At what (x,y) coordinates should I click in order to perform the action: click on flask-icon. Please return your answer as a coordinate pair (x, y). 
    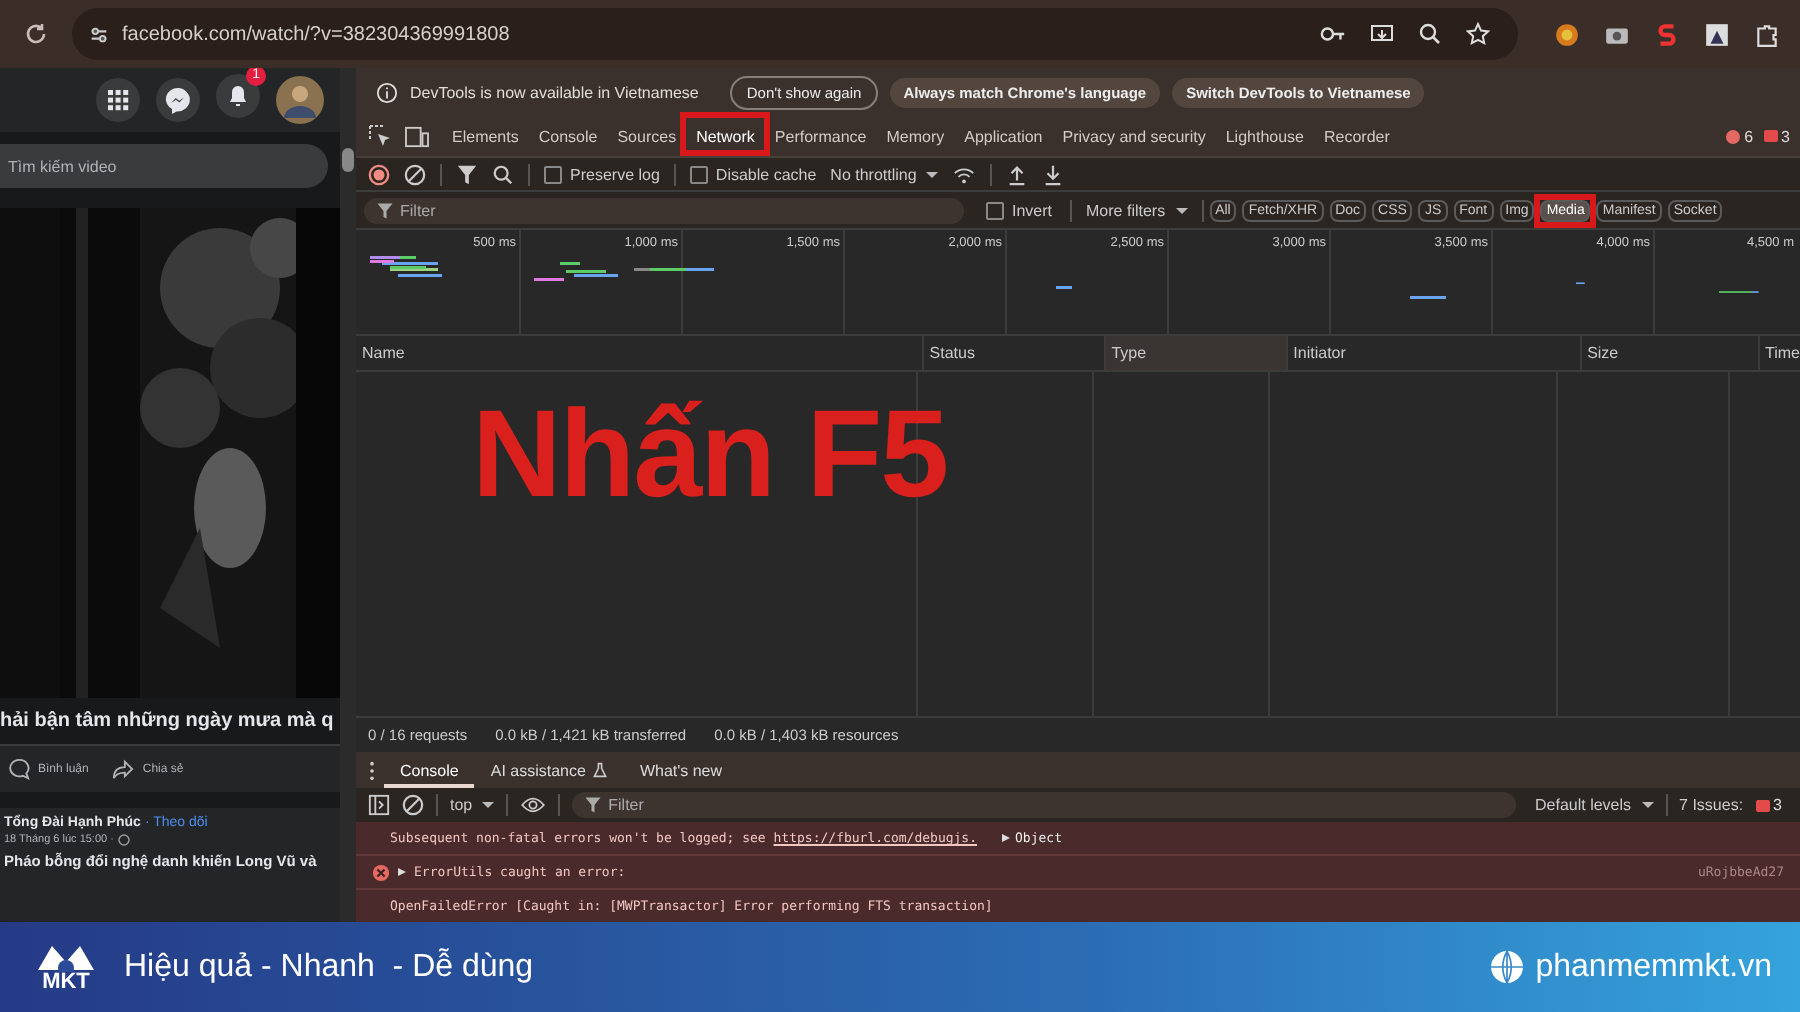
    Looking at the image, I should click on (599, 770).